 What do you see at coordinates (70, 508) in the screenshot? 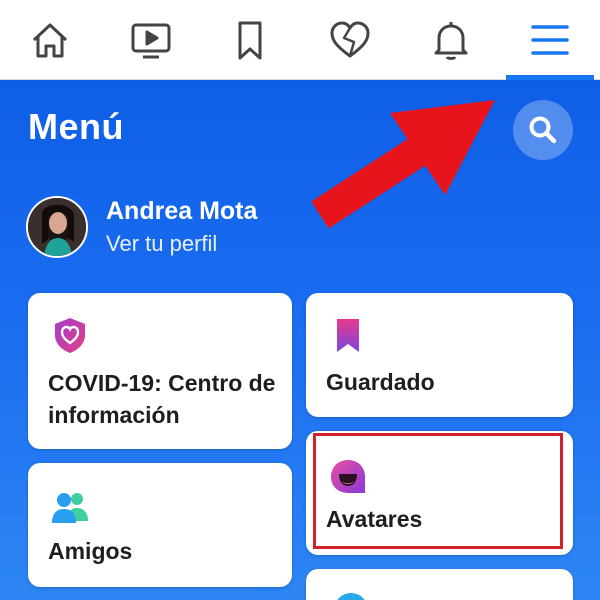
I see `friends-icon` at bounding box center [70, 508].